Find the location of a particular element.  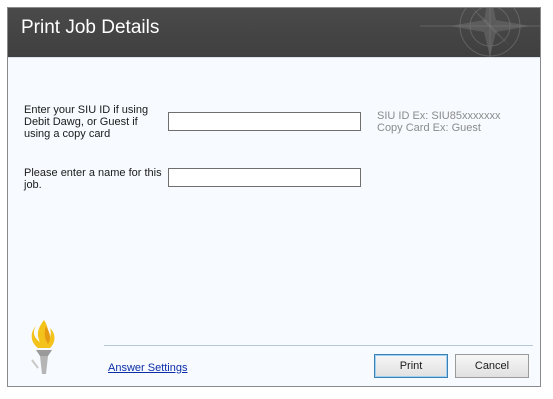

siu-id-input is located at coordinates (264, 121).